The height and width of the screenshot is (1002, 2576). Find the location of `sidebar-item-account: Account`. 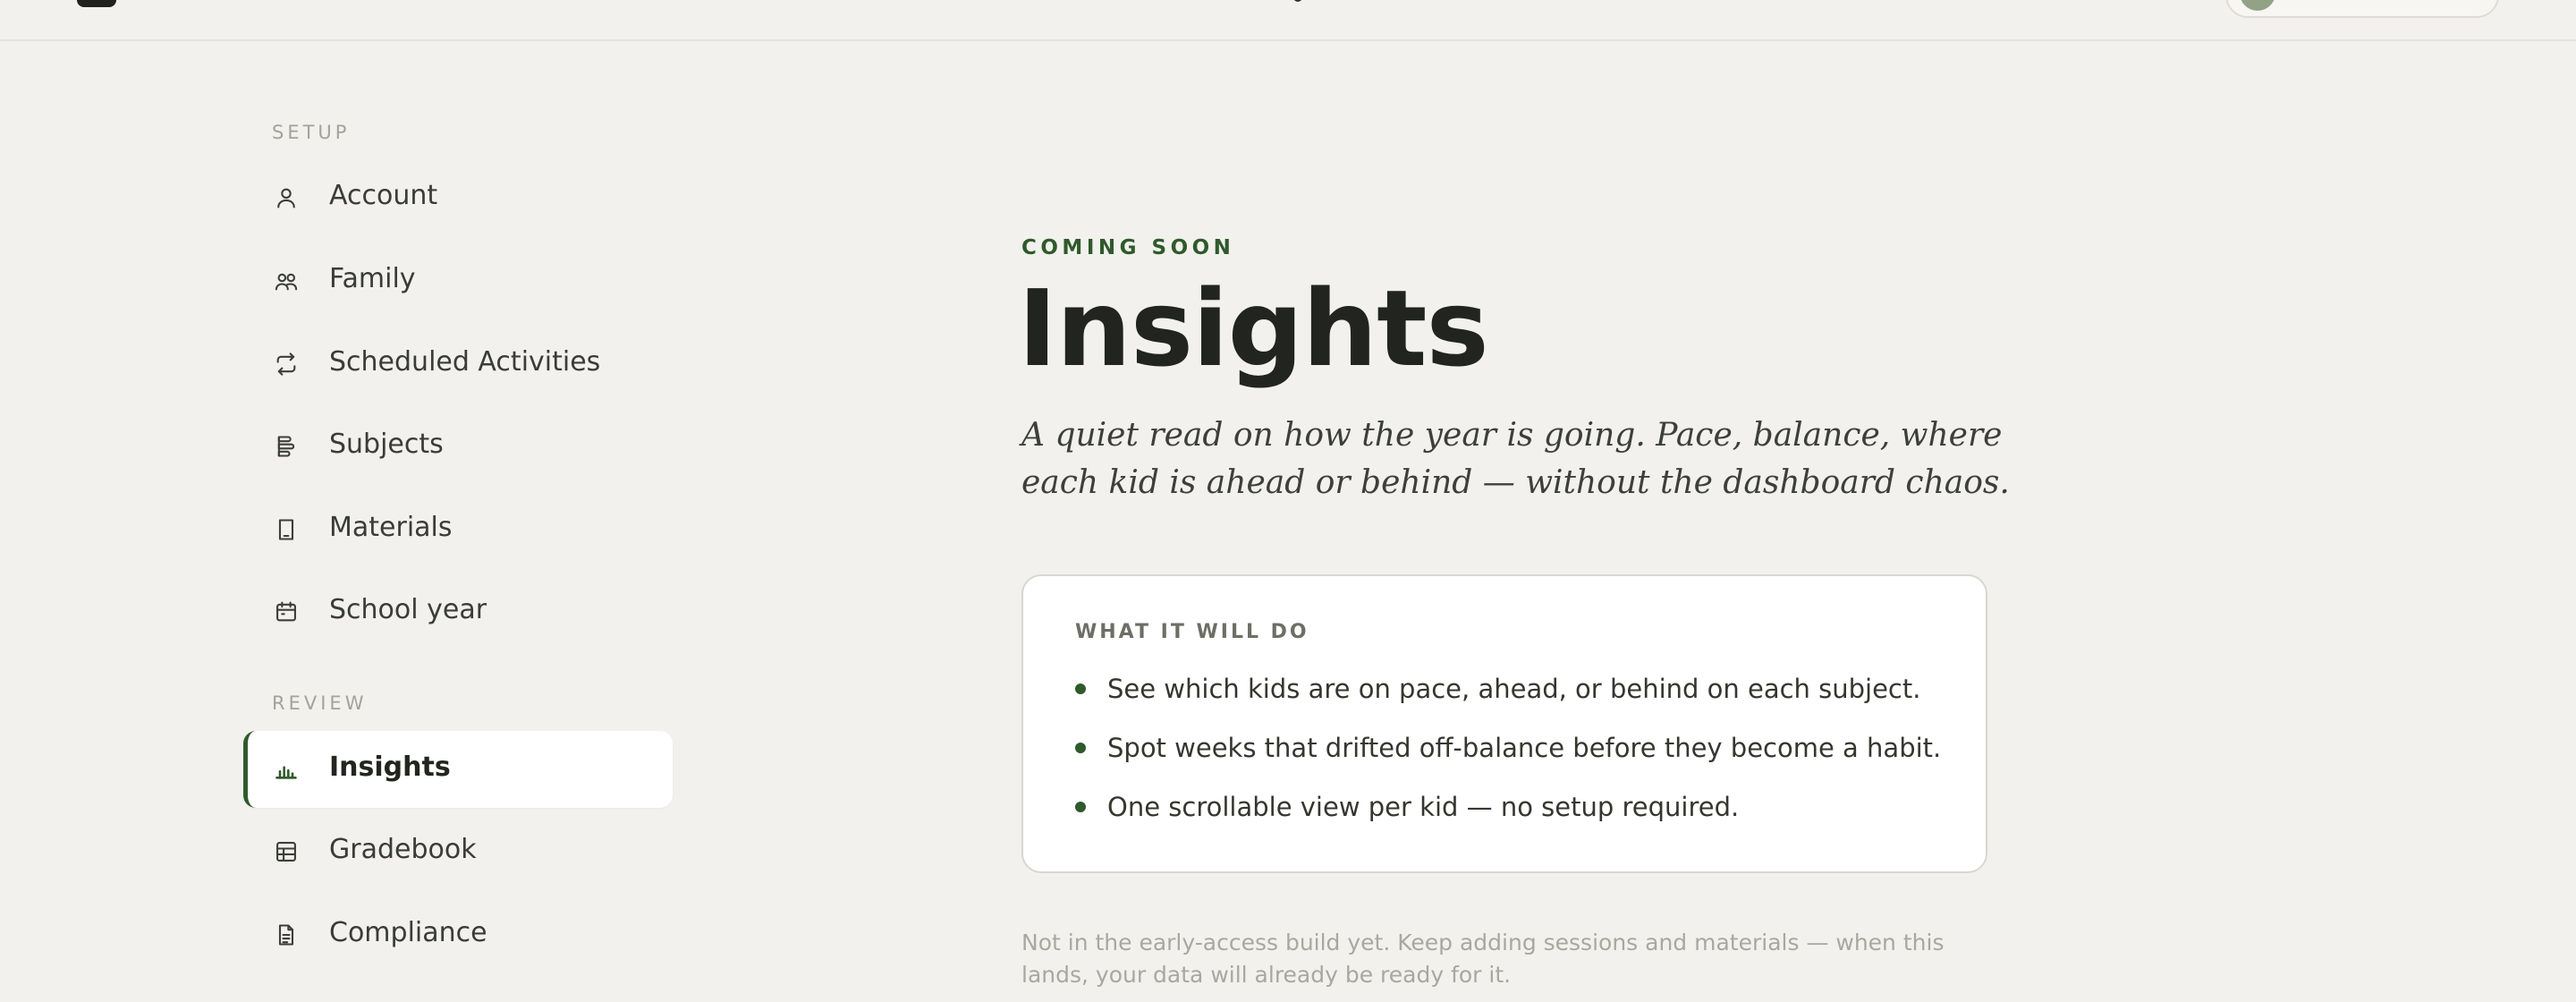

sidebar-item-account: Account is located at coordinates (458, 197).